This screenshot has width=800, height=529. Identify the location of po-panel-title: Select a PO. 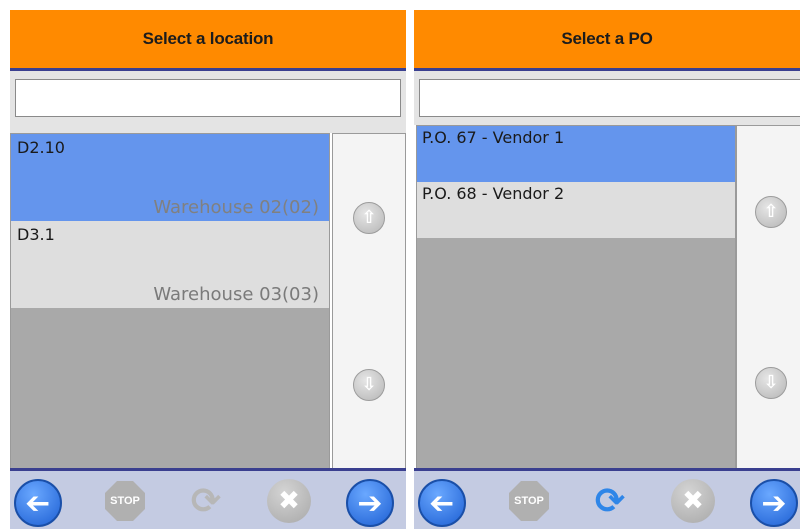
(607, 38).